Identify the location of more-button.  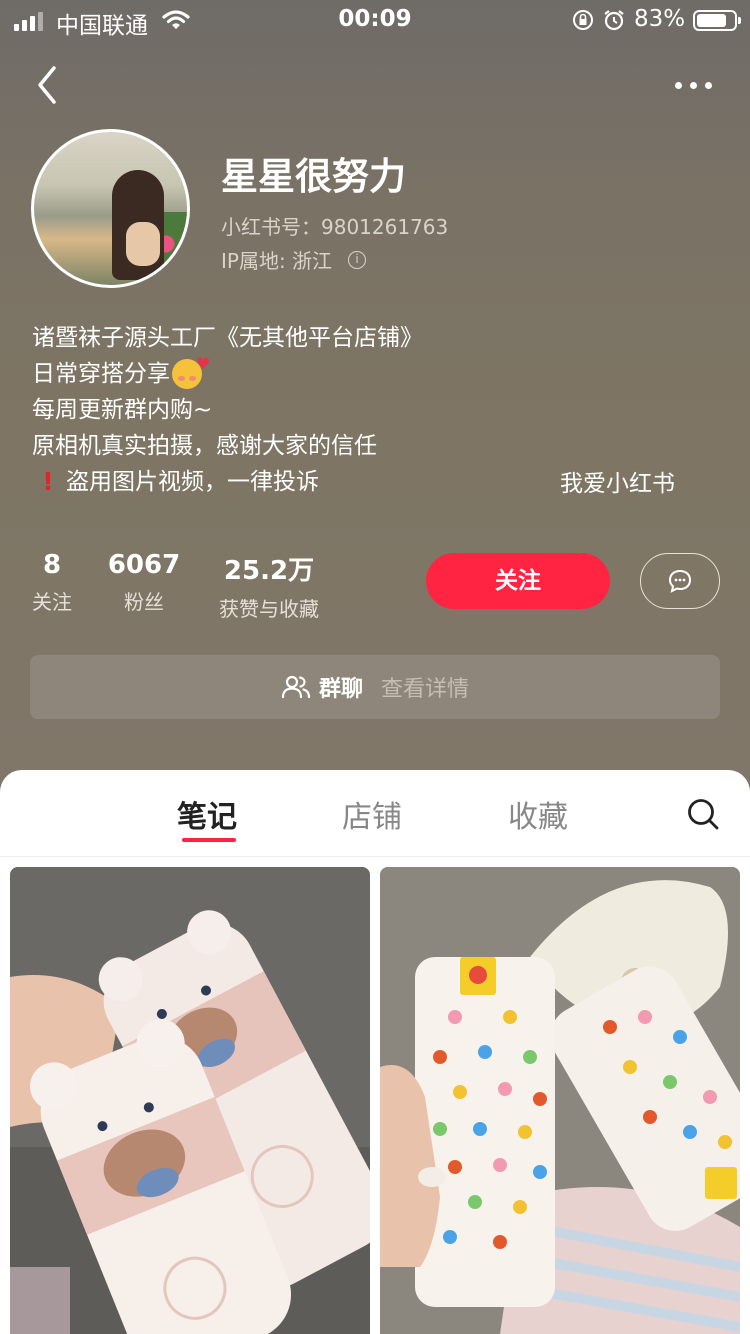
(693, 85).